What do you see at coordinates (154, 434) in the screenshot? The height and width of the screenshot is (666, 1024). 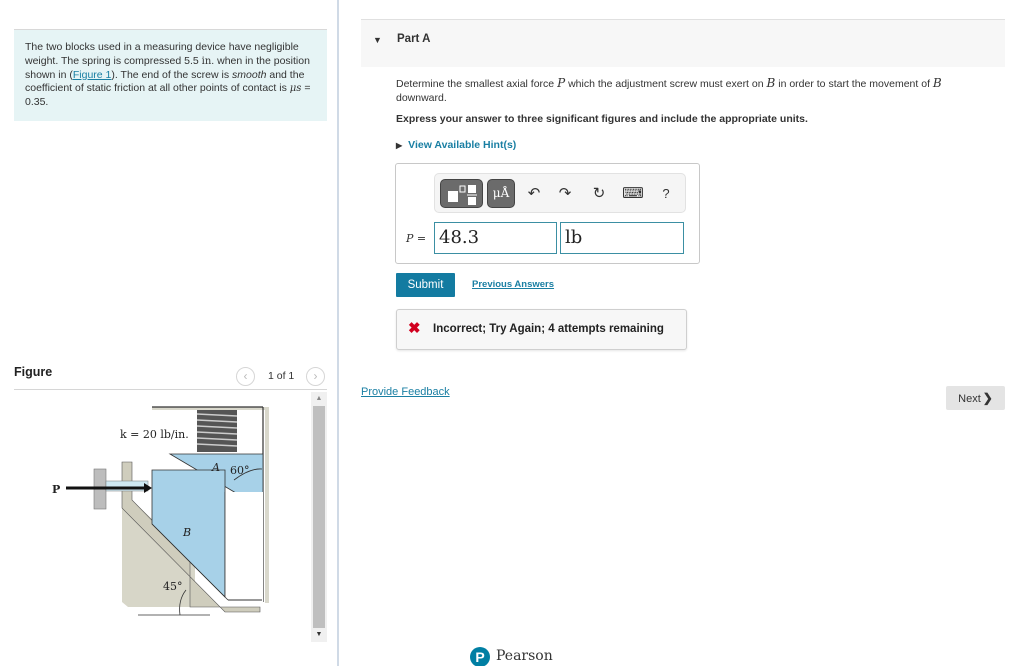 I see `spring-label: k = 20 lb/in.` at bounding box center [154, 434].